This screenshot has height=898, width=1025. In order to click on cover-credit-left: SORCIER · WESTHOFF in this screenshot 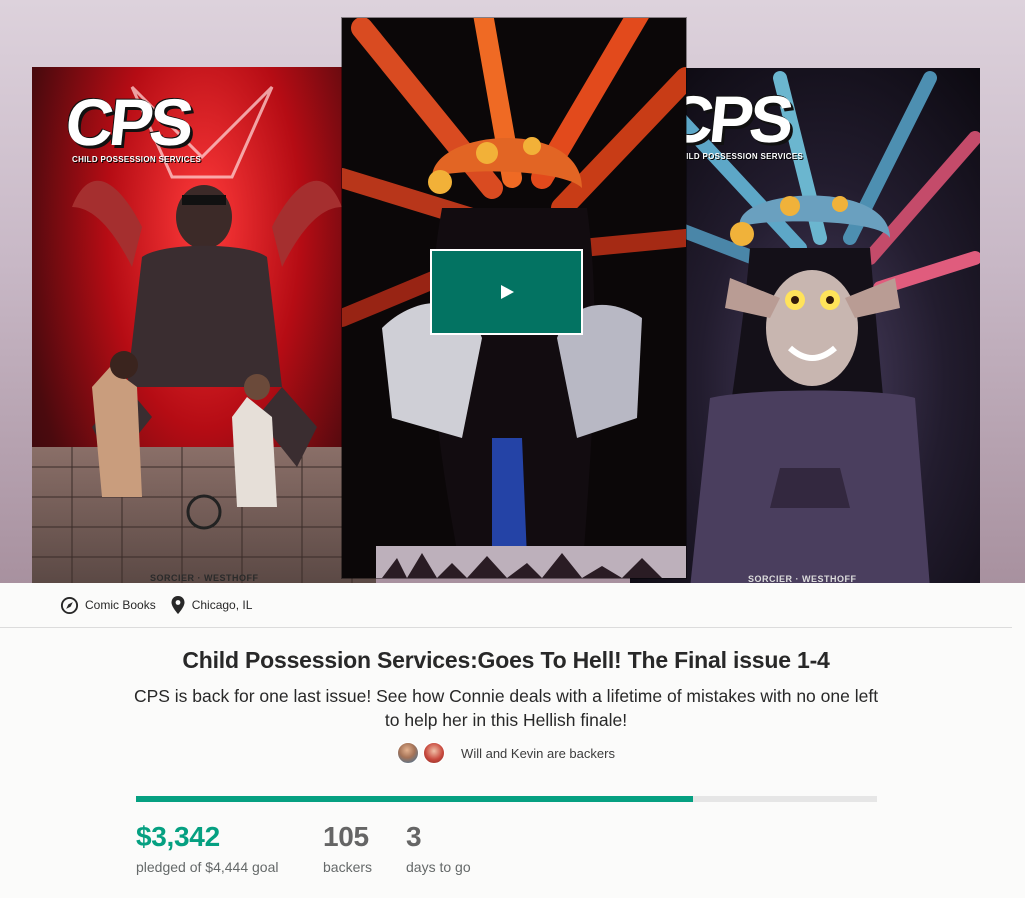, I will do `click(204, 578)`.